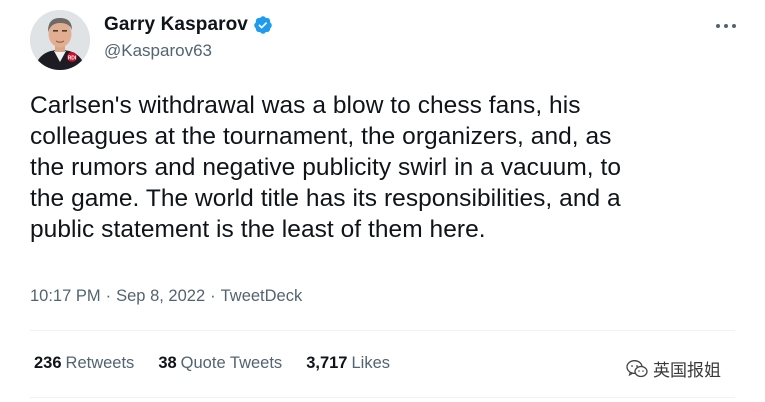 The height and width of the screenshot is (402, 765). What do you see at coordinates (100, 363) in the screenshot?
I see `retweets-label: Retweets` at bounding box center [100, 363].